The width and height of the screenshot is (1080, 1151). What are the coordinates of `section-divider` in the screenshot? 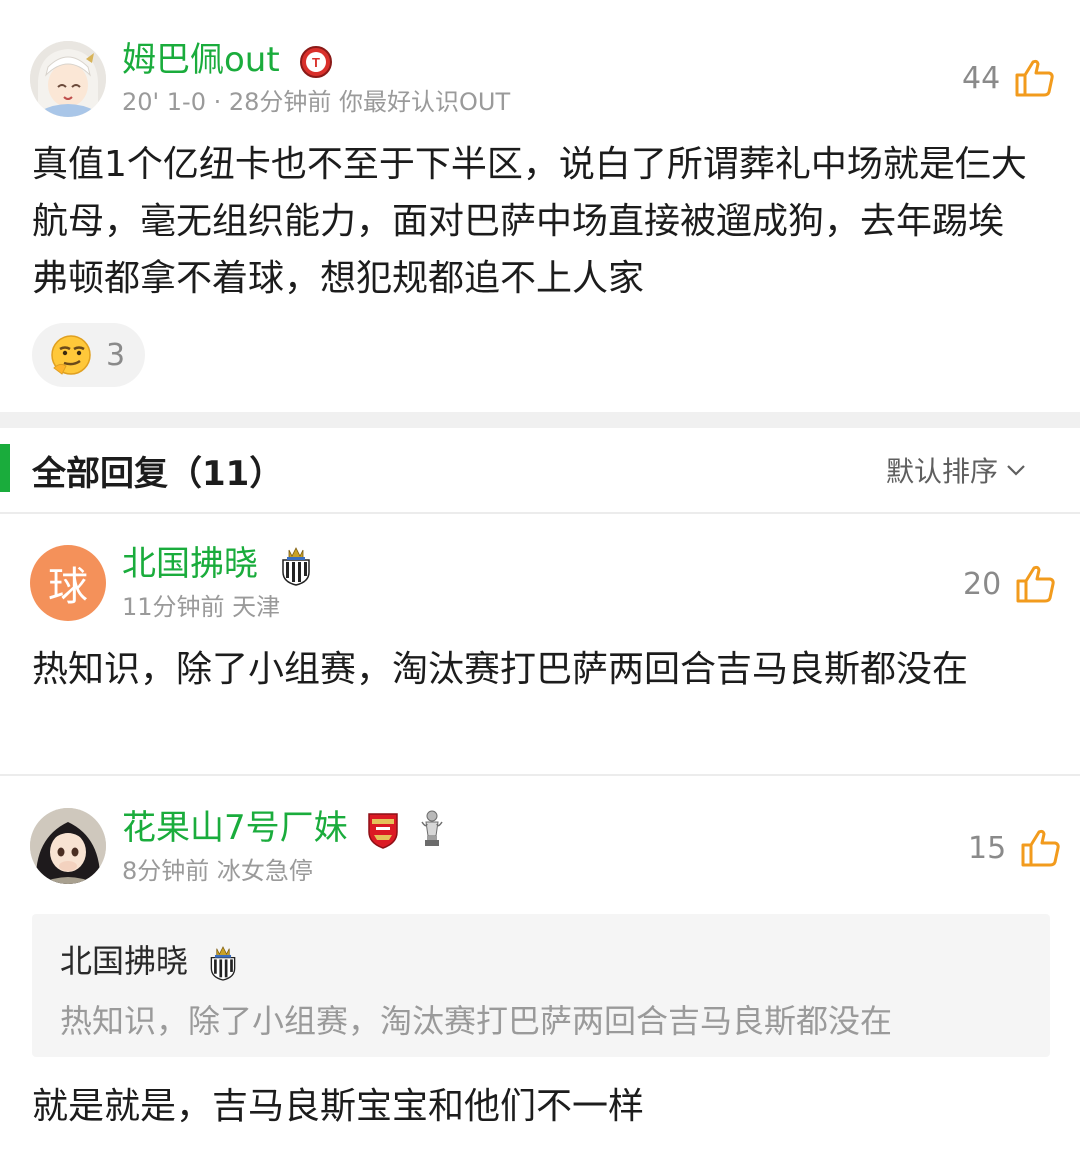 It's located at (540, 420).